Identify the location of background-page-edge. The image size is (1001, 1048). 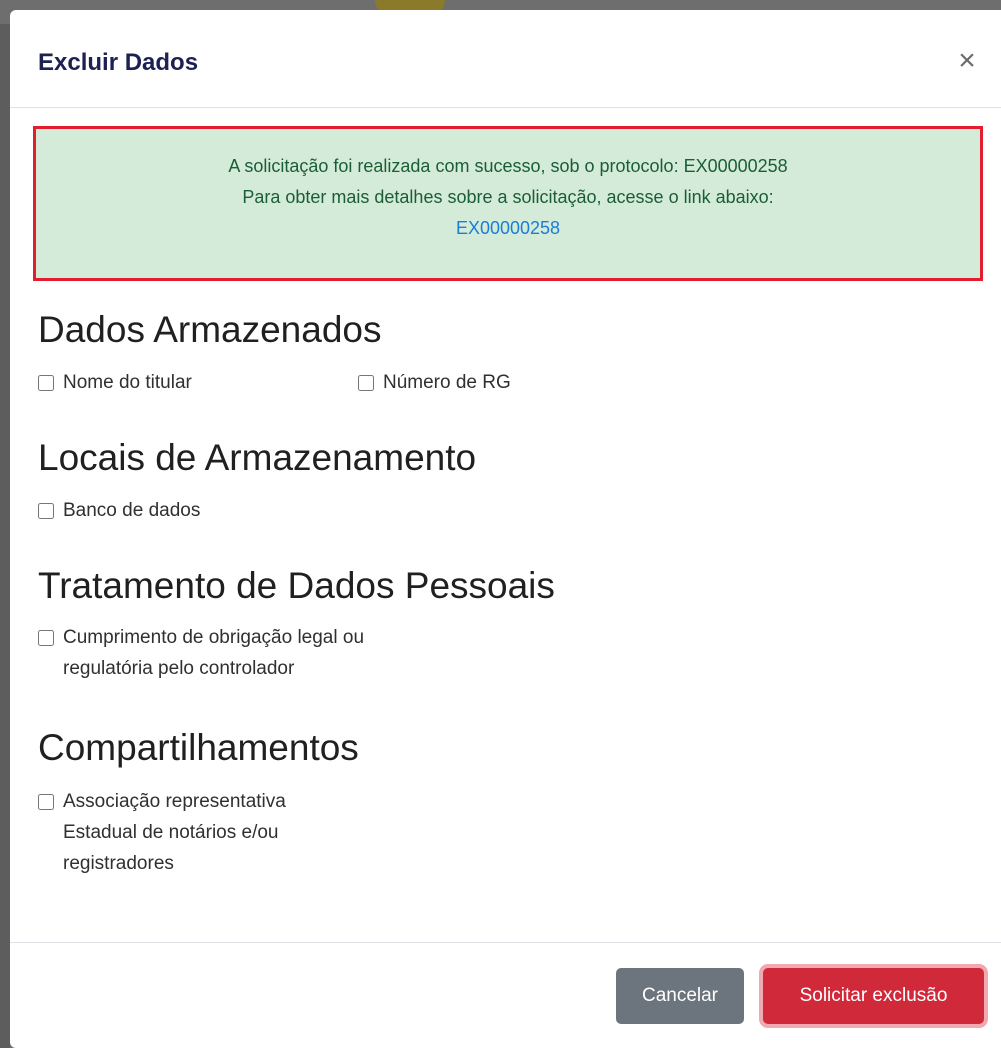
(5, 536).